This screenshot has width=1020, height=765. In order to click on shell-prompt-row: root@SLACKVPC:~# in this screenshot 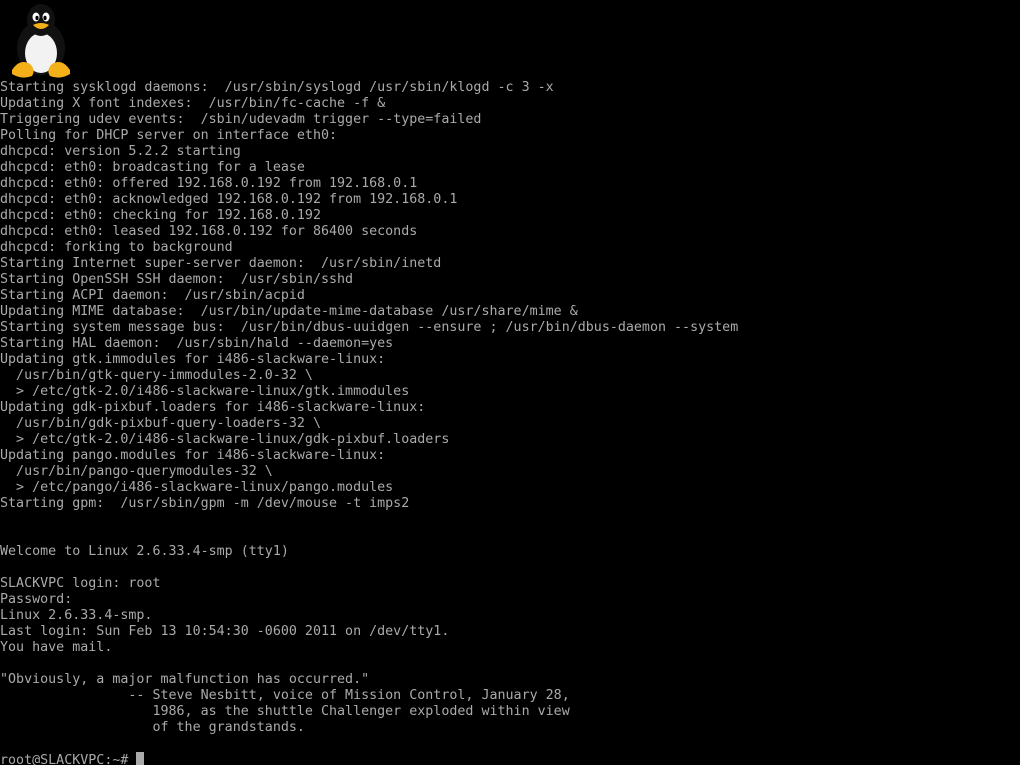, I will do `click(510, 758)`.